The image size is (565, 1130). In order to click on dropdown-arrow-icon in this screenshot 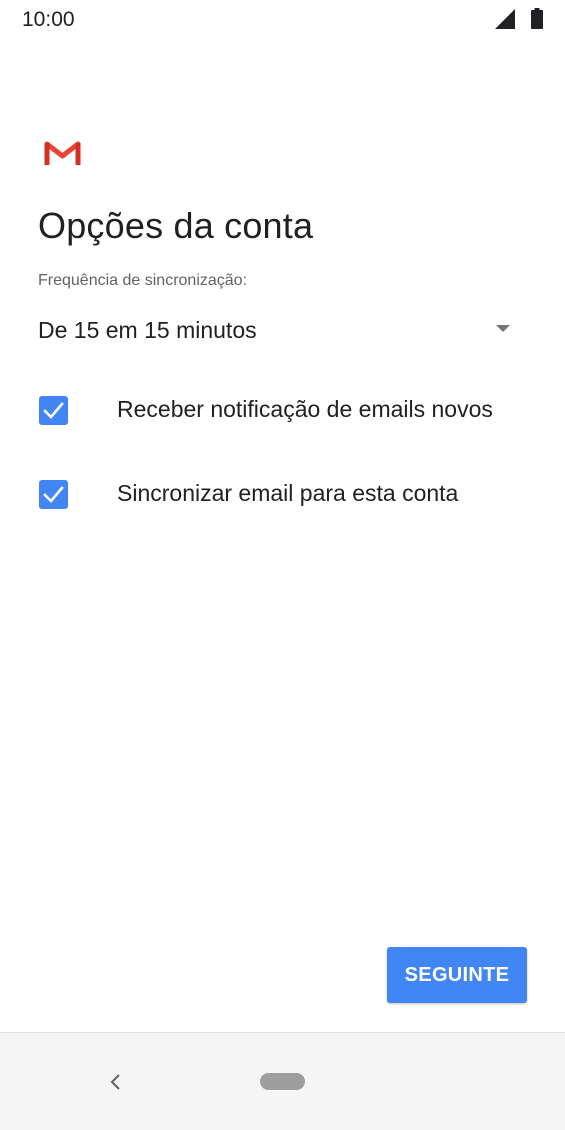, I will do `click(503, 328)`.